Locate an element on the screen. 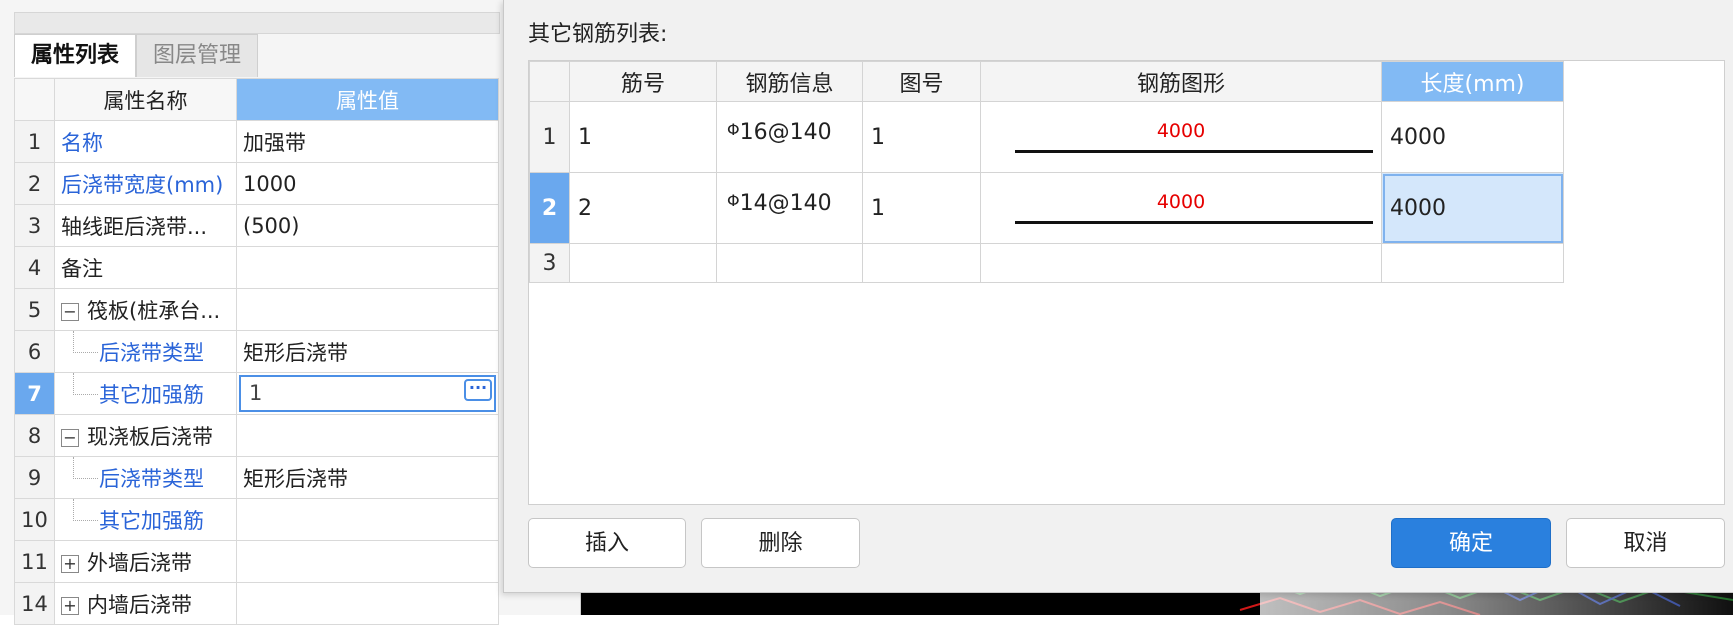 The image size is (1733, 625). table-row: 3 is located at coordinates (1046, 263).